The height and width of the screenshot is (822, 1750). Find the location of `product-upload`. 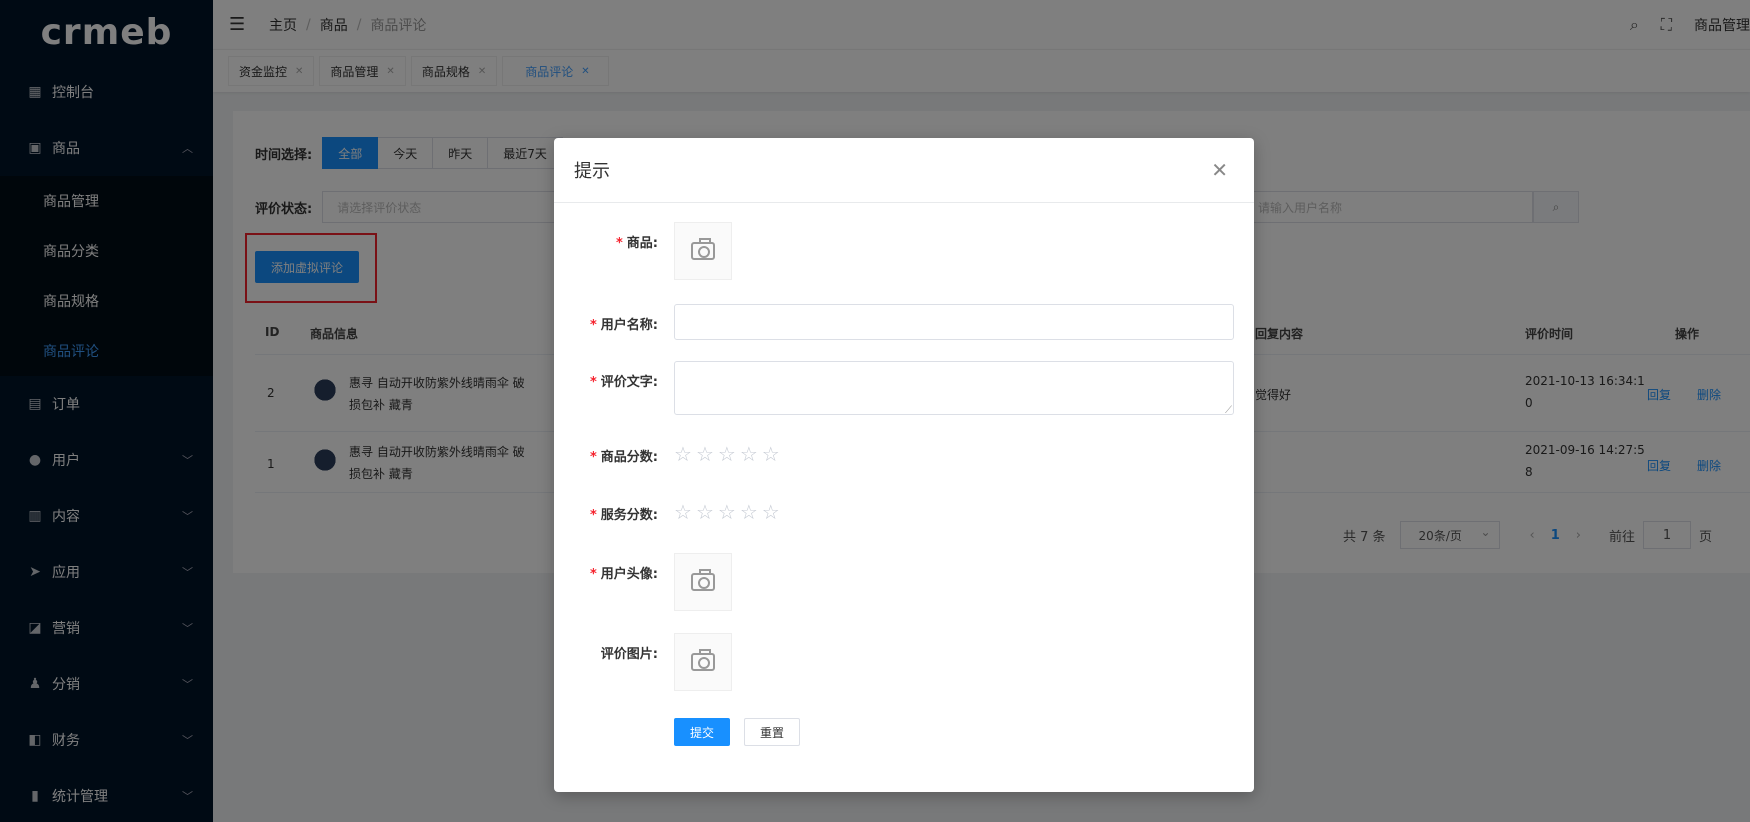

product-upload is located at coordinates (703, 251).